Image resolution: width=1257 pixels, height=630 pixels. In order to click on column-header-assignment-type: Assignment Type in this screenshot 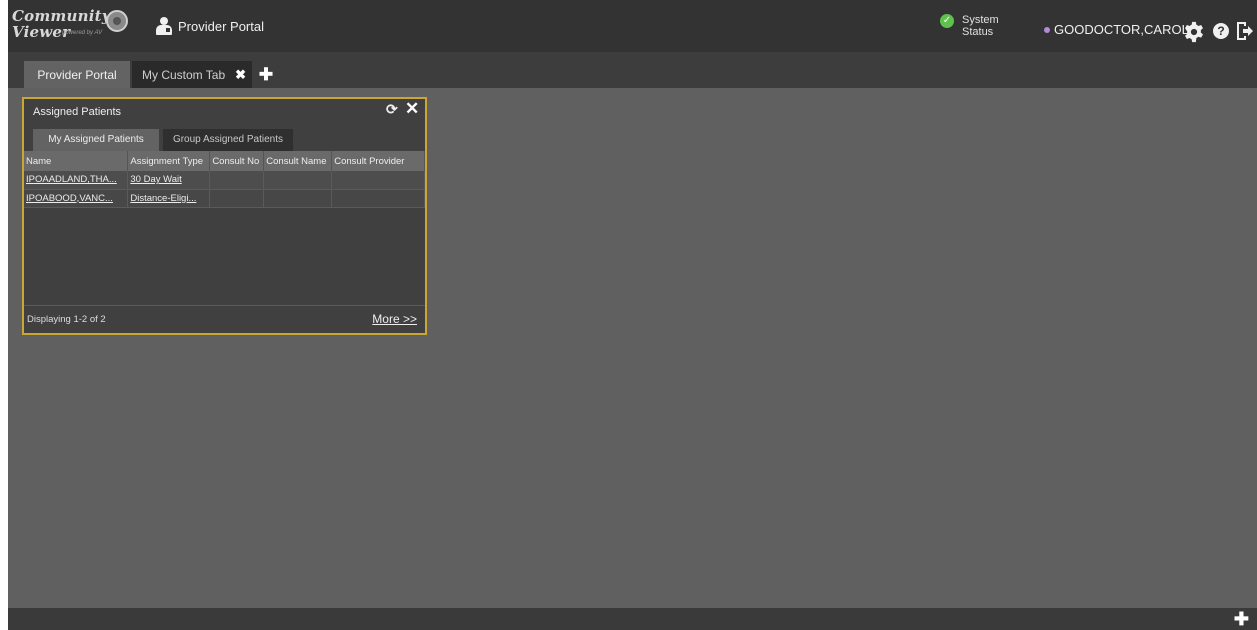, I will do `click(169, 161)`.